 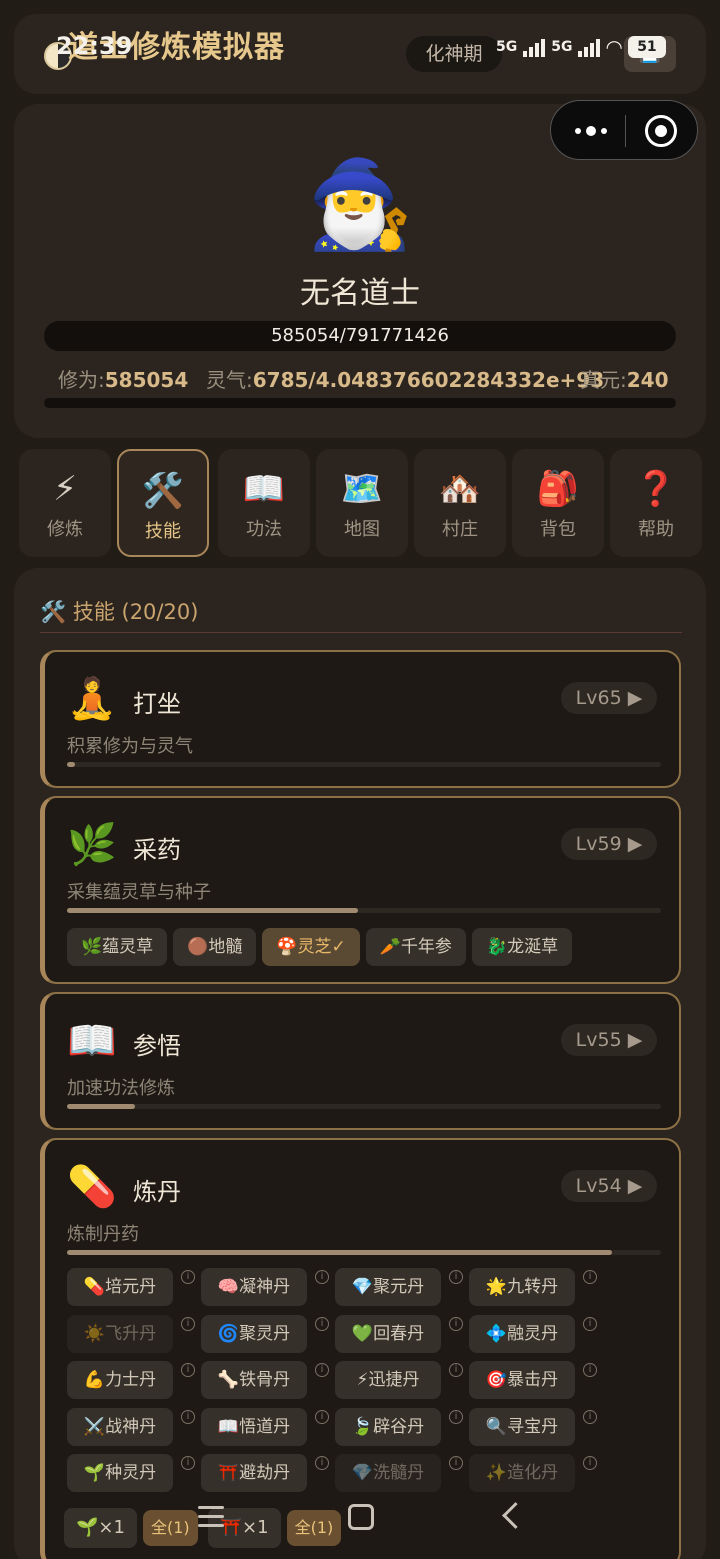 What do you see at coordinates (656, 489) in the screenshot?
I see `question-icon: ❓` at bounding box center [656, 489].